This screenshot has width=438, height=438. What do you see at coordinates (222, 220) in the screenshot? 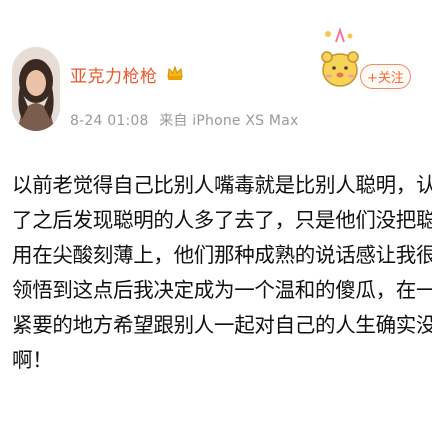
I see `content-line: 了之后发现聪明的人多了去了，只是他们没把聪明劲儿` at bounding box center [222, 220].